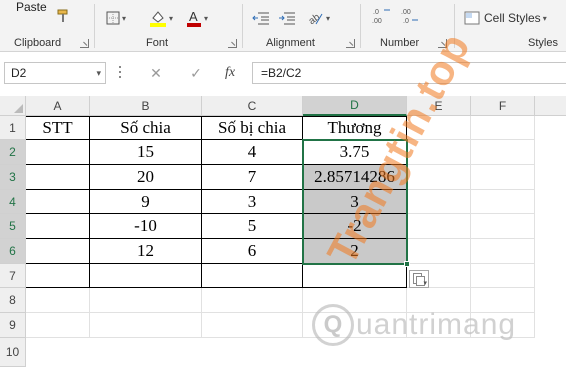 The height and width of the screenshot is (367, 566). I want to click on cell-c7, so click(252, 276).